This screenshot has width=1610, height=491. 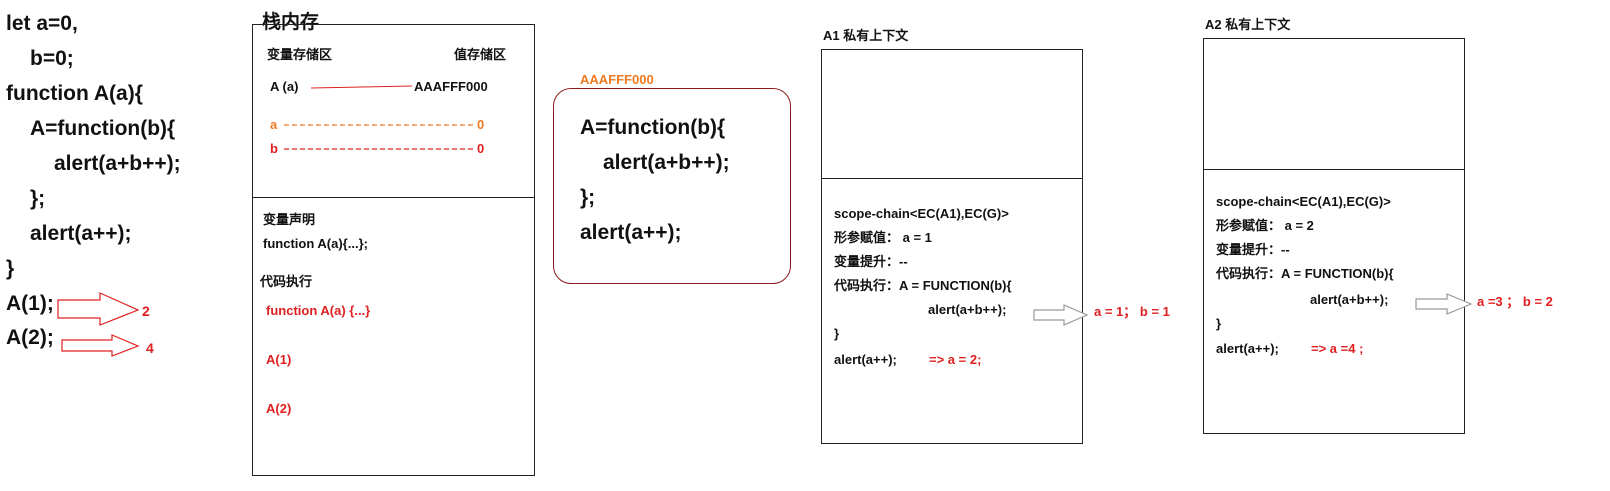 I want to click on ec-a2-result-arrow, so click(x=1444, y=304).